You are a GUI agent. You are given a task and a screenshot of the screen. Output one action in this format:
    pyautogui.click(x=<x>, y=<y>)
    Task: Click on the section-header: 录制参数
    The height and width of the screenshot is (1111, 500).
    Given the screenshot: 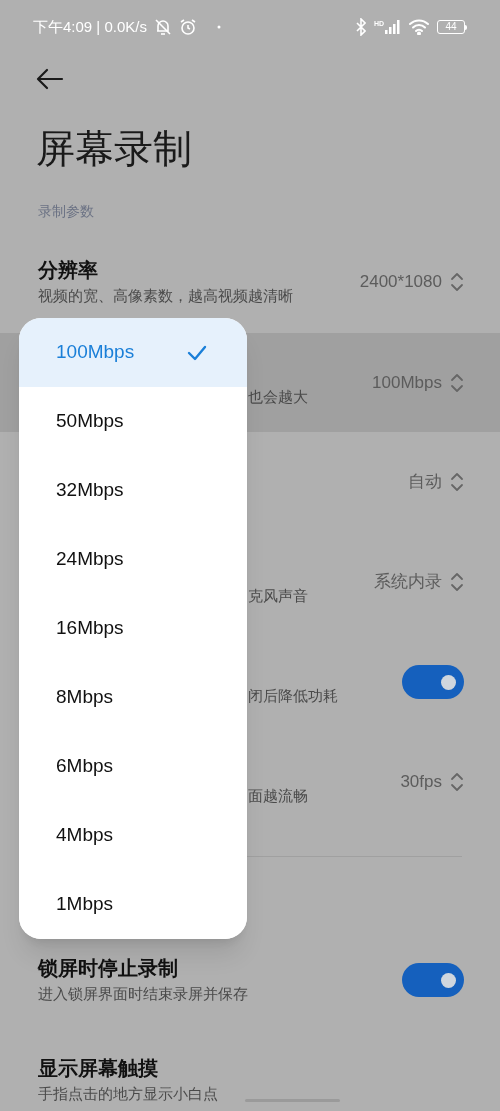 What is the action you would take?
    pyautogui.click(x=66, y=211)
    